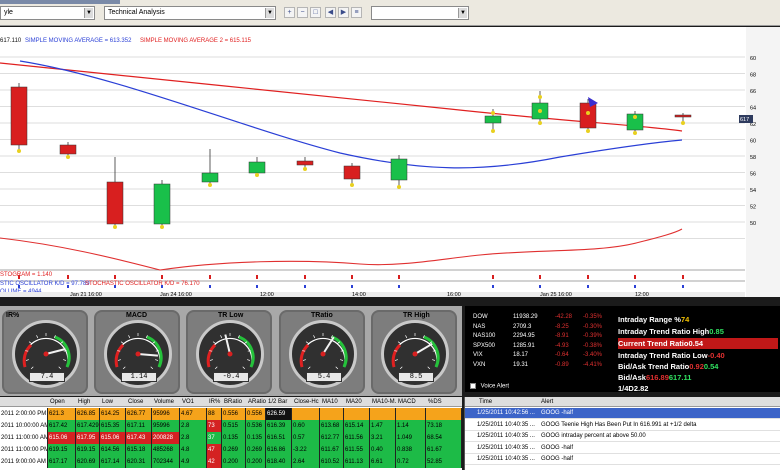  I want to click on alert-text: GOOG -half, so click(557, 447).